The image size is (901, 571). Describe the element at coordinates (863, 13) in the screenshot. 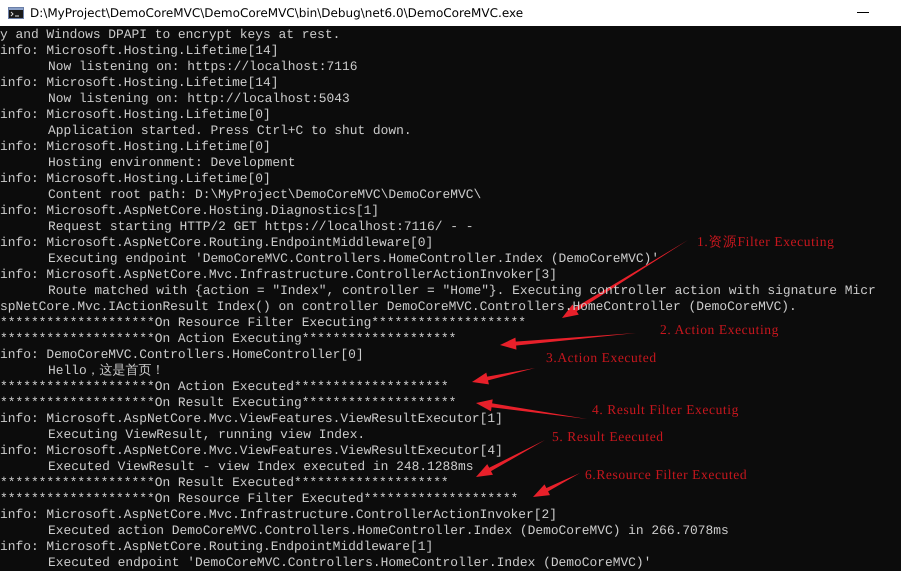

I see `minimize-icon` at that location.